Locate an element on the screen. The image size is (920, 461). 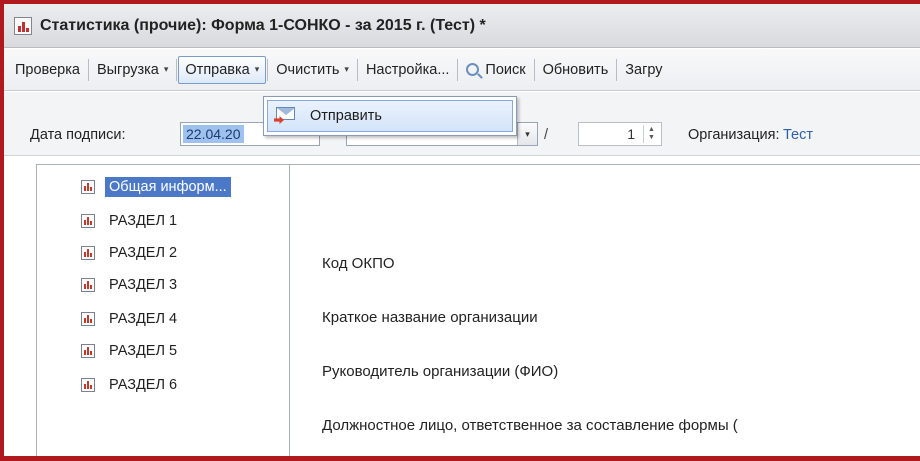
tree-item-section-2: РАЗДЕЛ 2 is located at coordinates (131, 253).